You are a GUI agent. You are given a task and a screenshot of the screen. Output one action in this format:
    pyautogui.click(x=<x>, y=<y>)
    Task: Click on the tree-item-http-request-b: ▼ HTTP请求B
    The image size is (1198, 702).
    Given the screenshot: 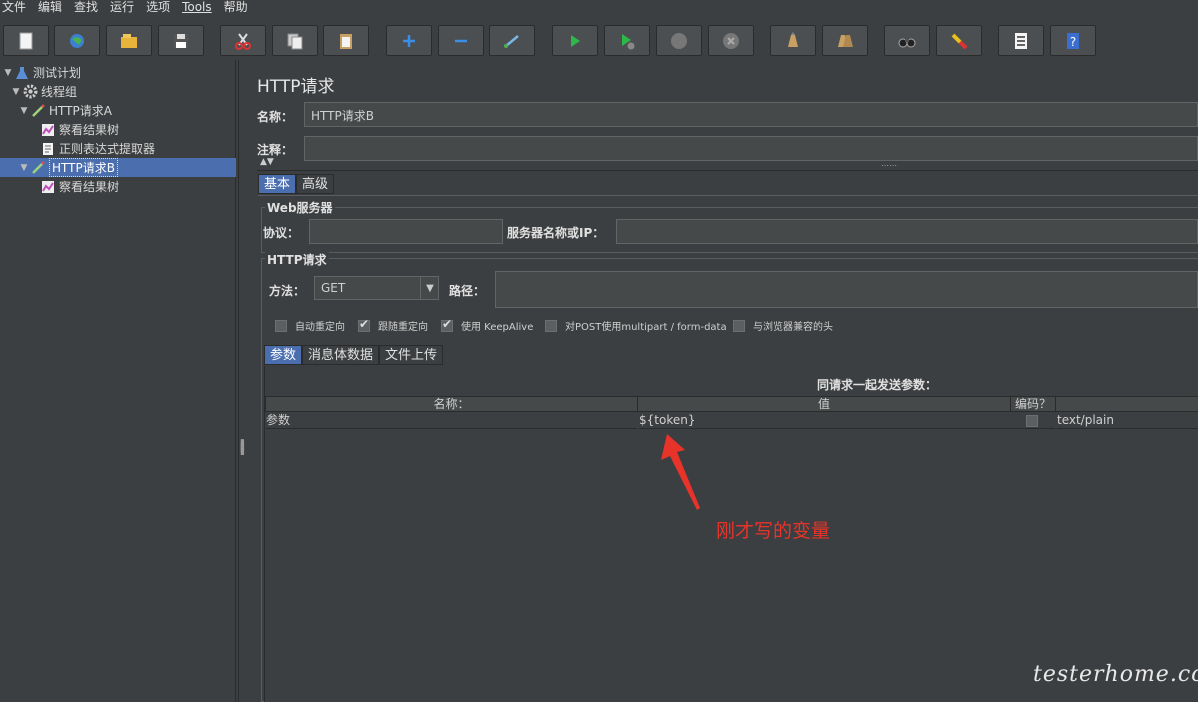 What is the action you would take?
    pyautogui.click(x=68, y=167)
    